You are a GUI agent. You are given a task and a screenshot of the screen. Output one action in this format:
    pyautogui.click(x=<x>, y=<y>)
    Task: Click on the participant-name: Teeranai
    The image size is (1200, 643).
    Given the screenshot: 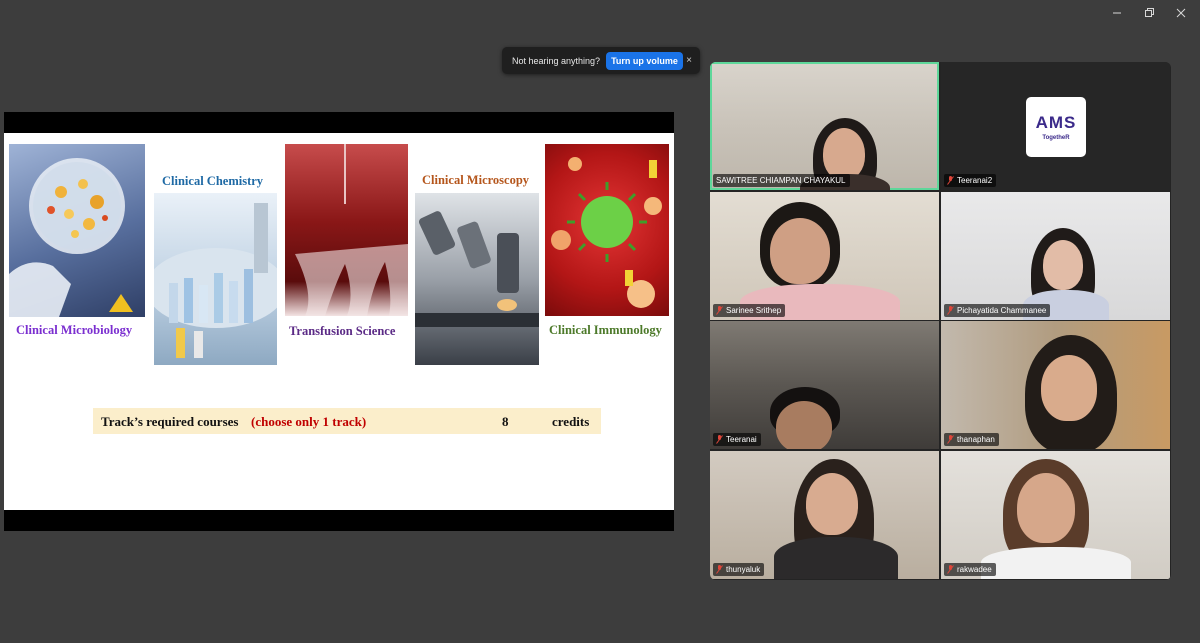 What is the action you would take?
    pyautogui.click(x=741, y=439)
    